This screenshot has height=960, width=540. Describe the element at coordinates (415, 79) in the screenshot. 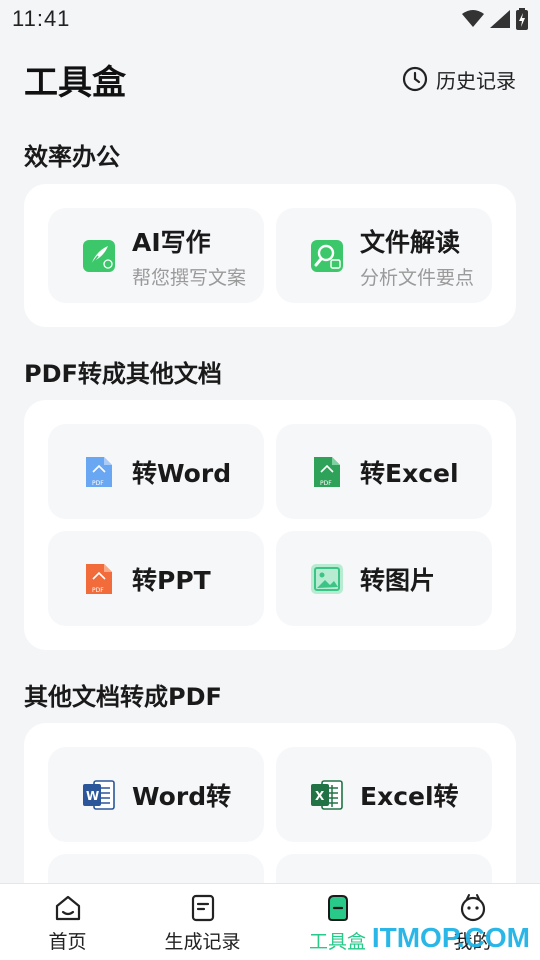

I see `clock-icon` at that location.